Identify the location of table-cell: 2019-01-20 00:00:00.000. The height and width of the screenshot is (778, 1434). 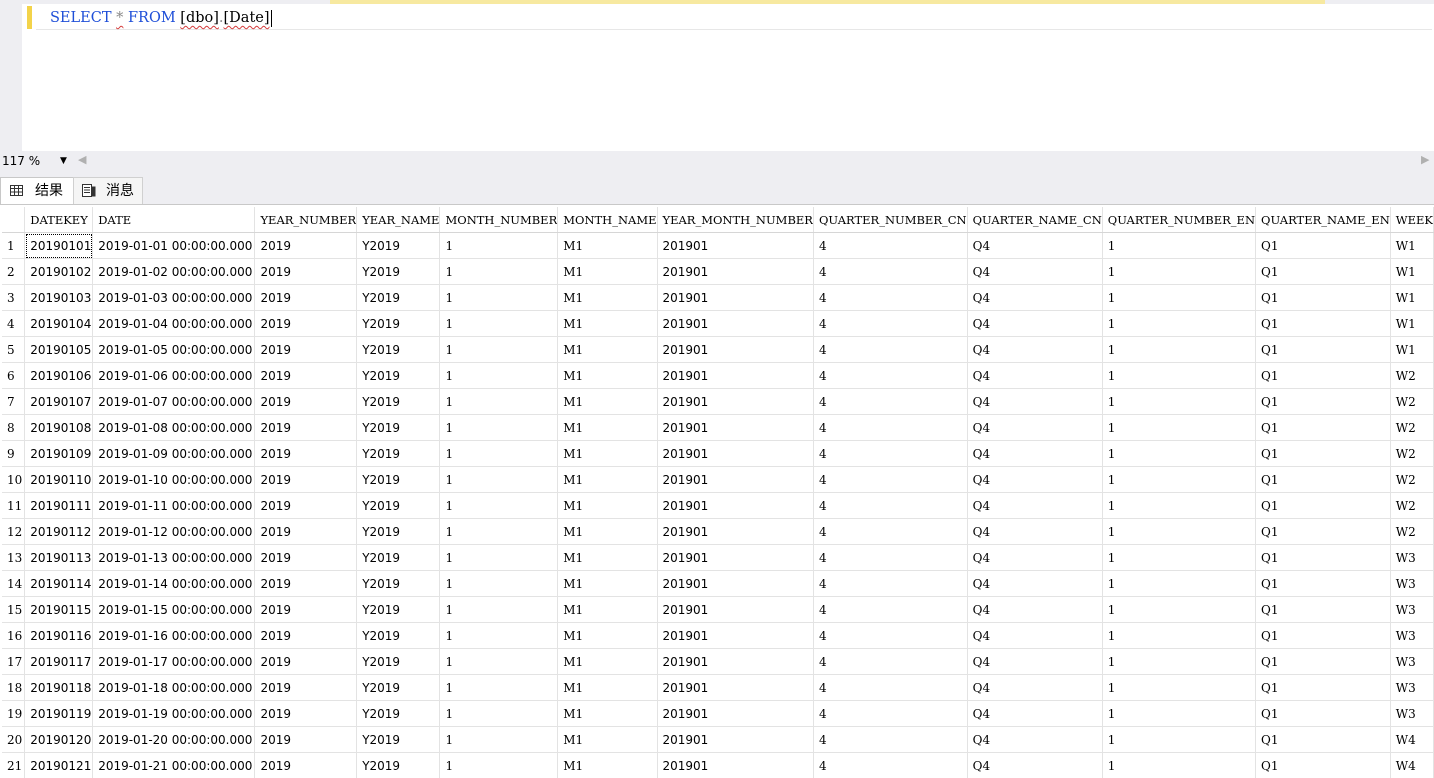
(174, 740).